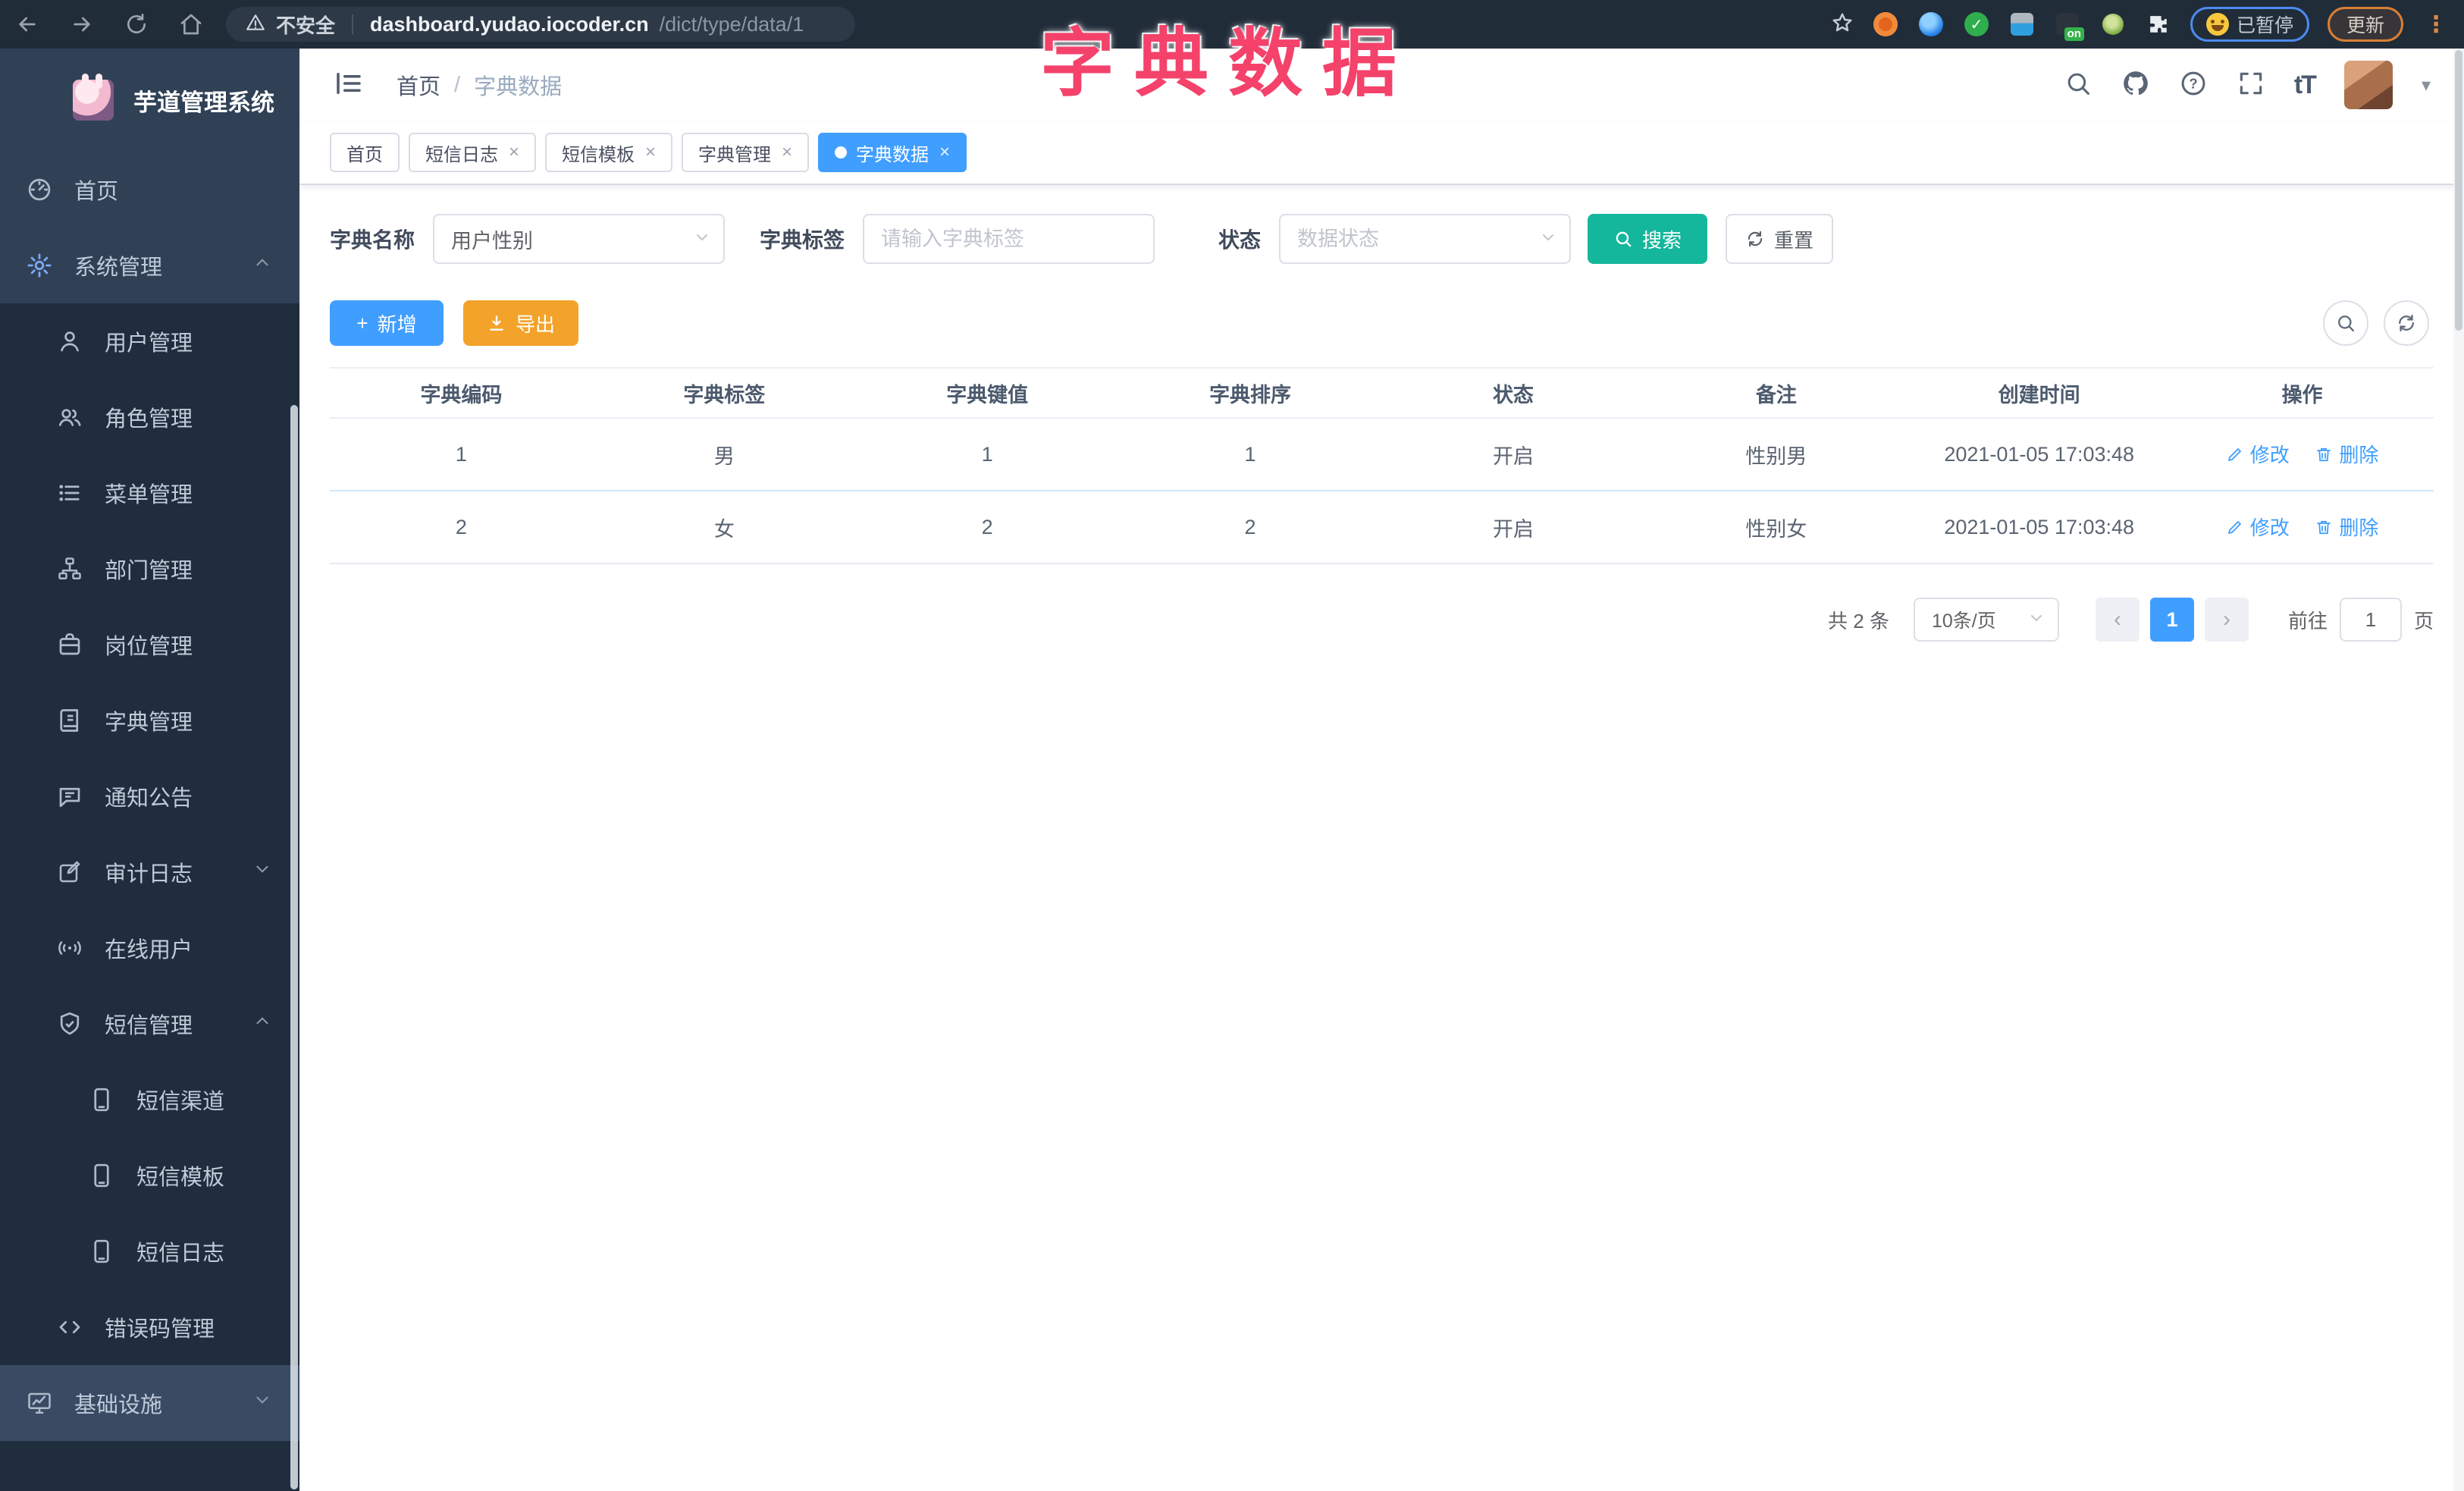 The width and height of the screenshot is (2464, 1491). Describe the element at coordinates (1776, 527) in the screenshot. I see `cell-remark: 性别女` at that location.